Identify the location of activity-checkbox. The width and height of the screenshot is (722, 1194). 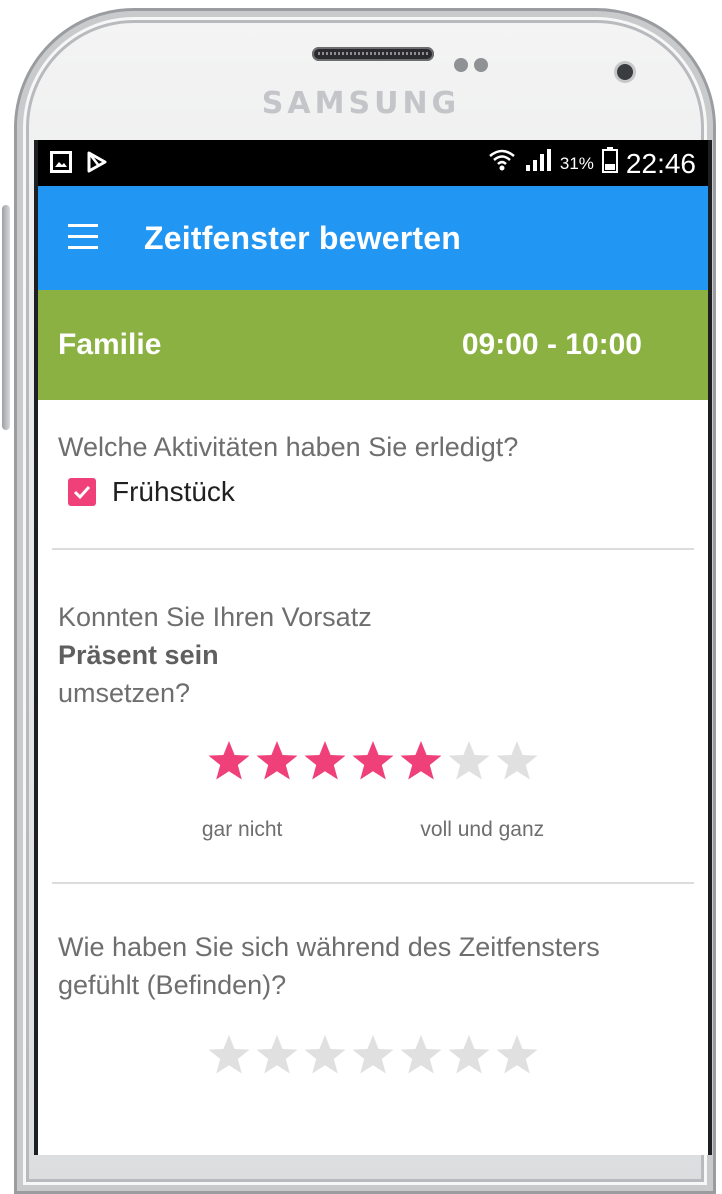
(82, 492).